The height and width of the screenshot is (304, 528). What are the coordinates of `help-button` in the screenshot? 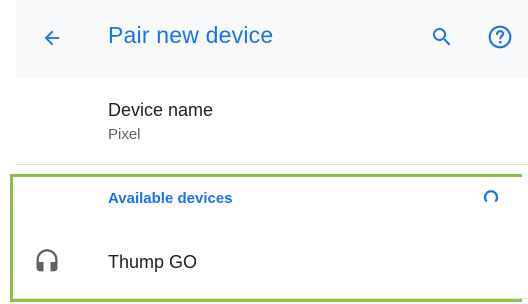 It's located at (500, 37).